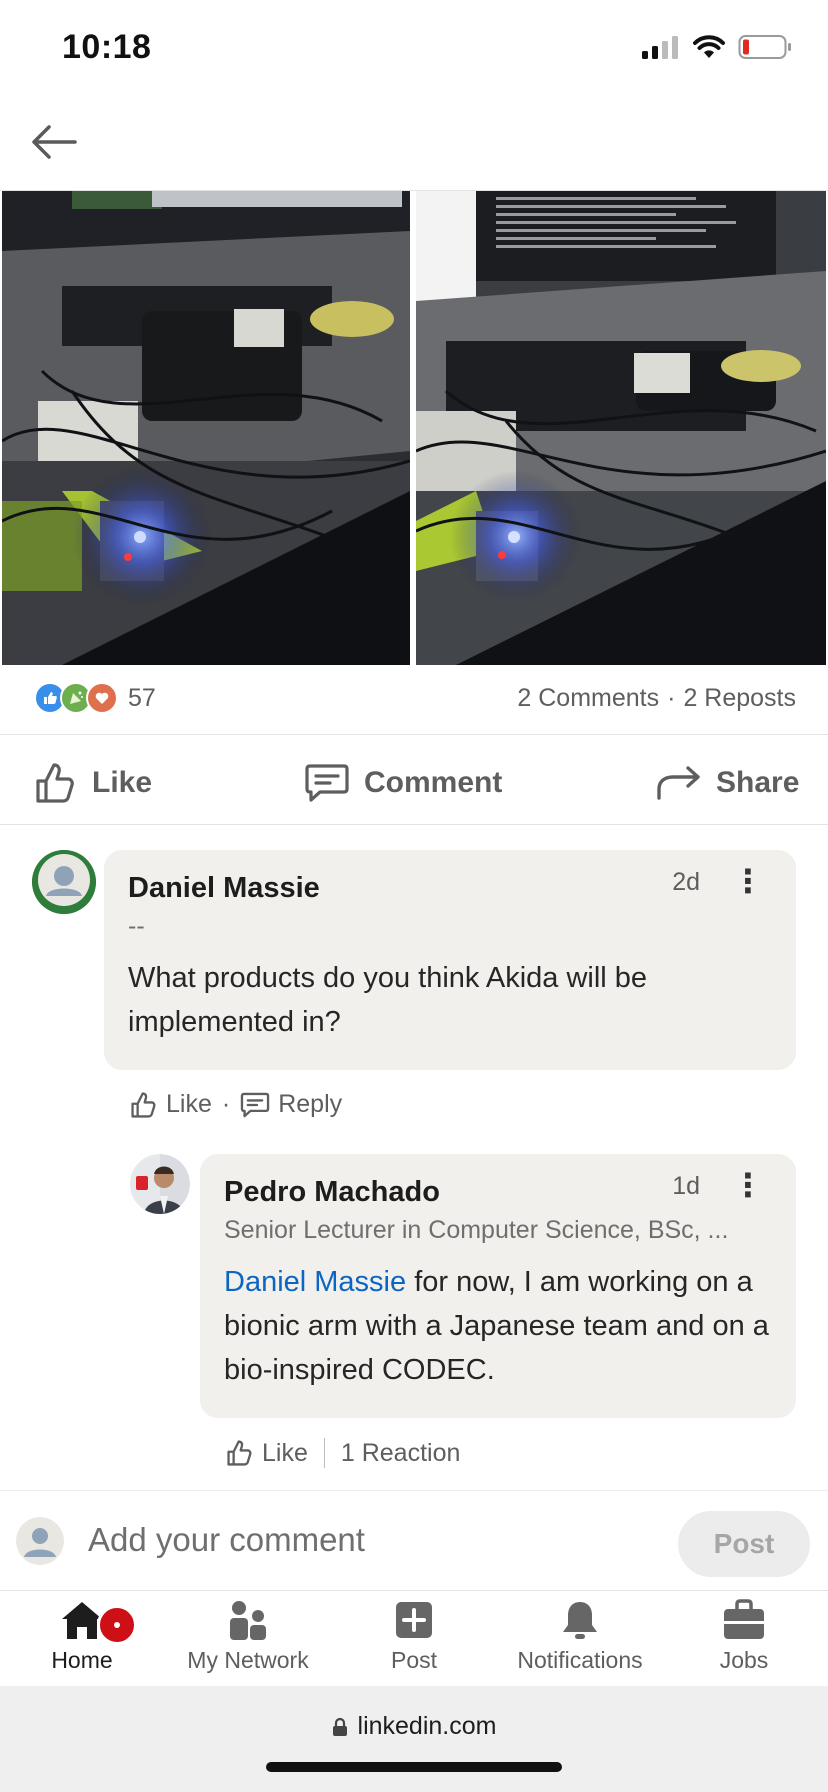 The width and height of the screenshot is (828, 1792). Describe the element at coordinates (226, 1540) in the screenshot. I see `comment-input: Add your comment` at that location.